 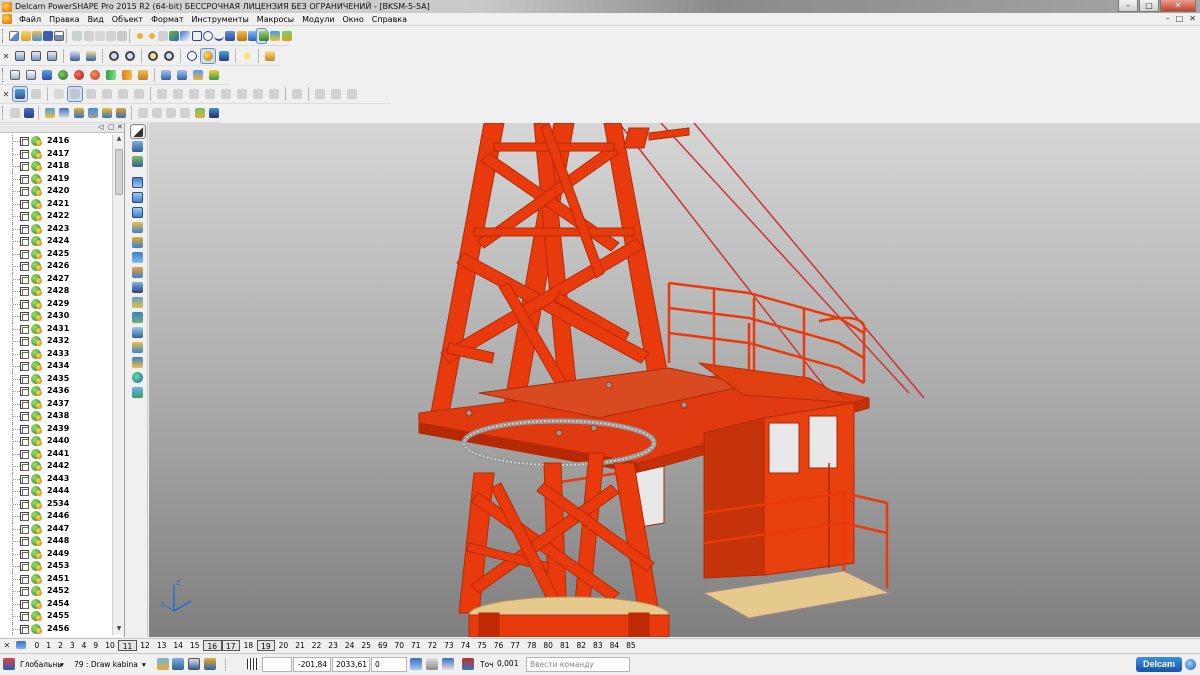 I want to click on layer-button: 80, so click(x=548, y=645).